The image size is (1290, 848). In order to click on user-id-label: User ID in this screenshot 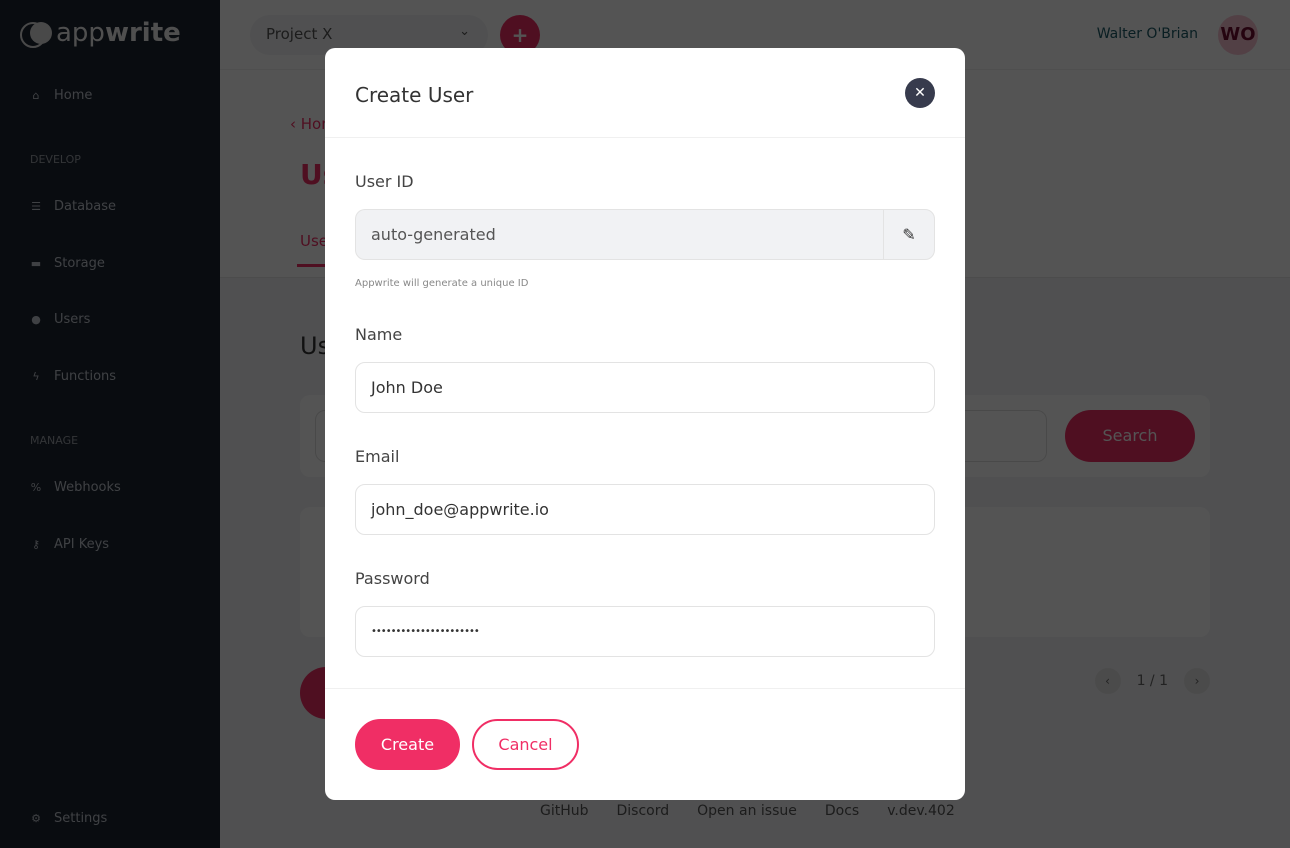, I will do `click(384, 181)`.